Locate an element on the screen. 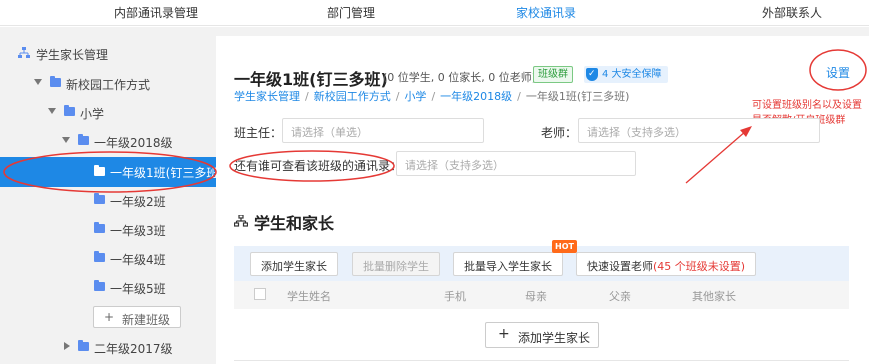 The height and width of the screenshot is (364, 869). column-father: 父亲 is located at coordinates (620, 296).